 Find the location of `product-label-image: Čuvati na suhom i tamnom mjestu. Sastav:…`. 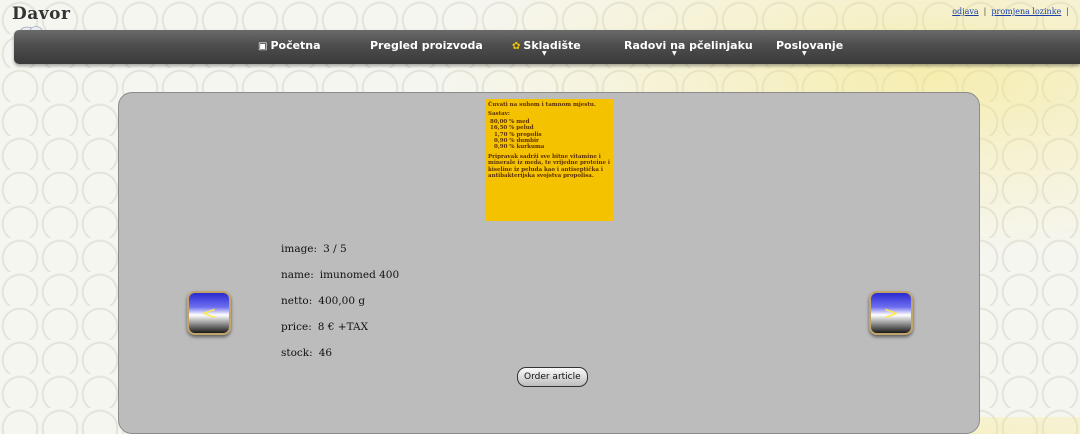

product-label-image: Čuvati na suhom i tamnom mjestu. Sastav:… is located at coordinates (549, 160).